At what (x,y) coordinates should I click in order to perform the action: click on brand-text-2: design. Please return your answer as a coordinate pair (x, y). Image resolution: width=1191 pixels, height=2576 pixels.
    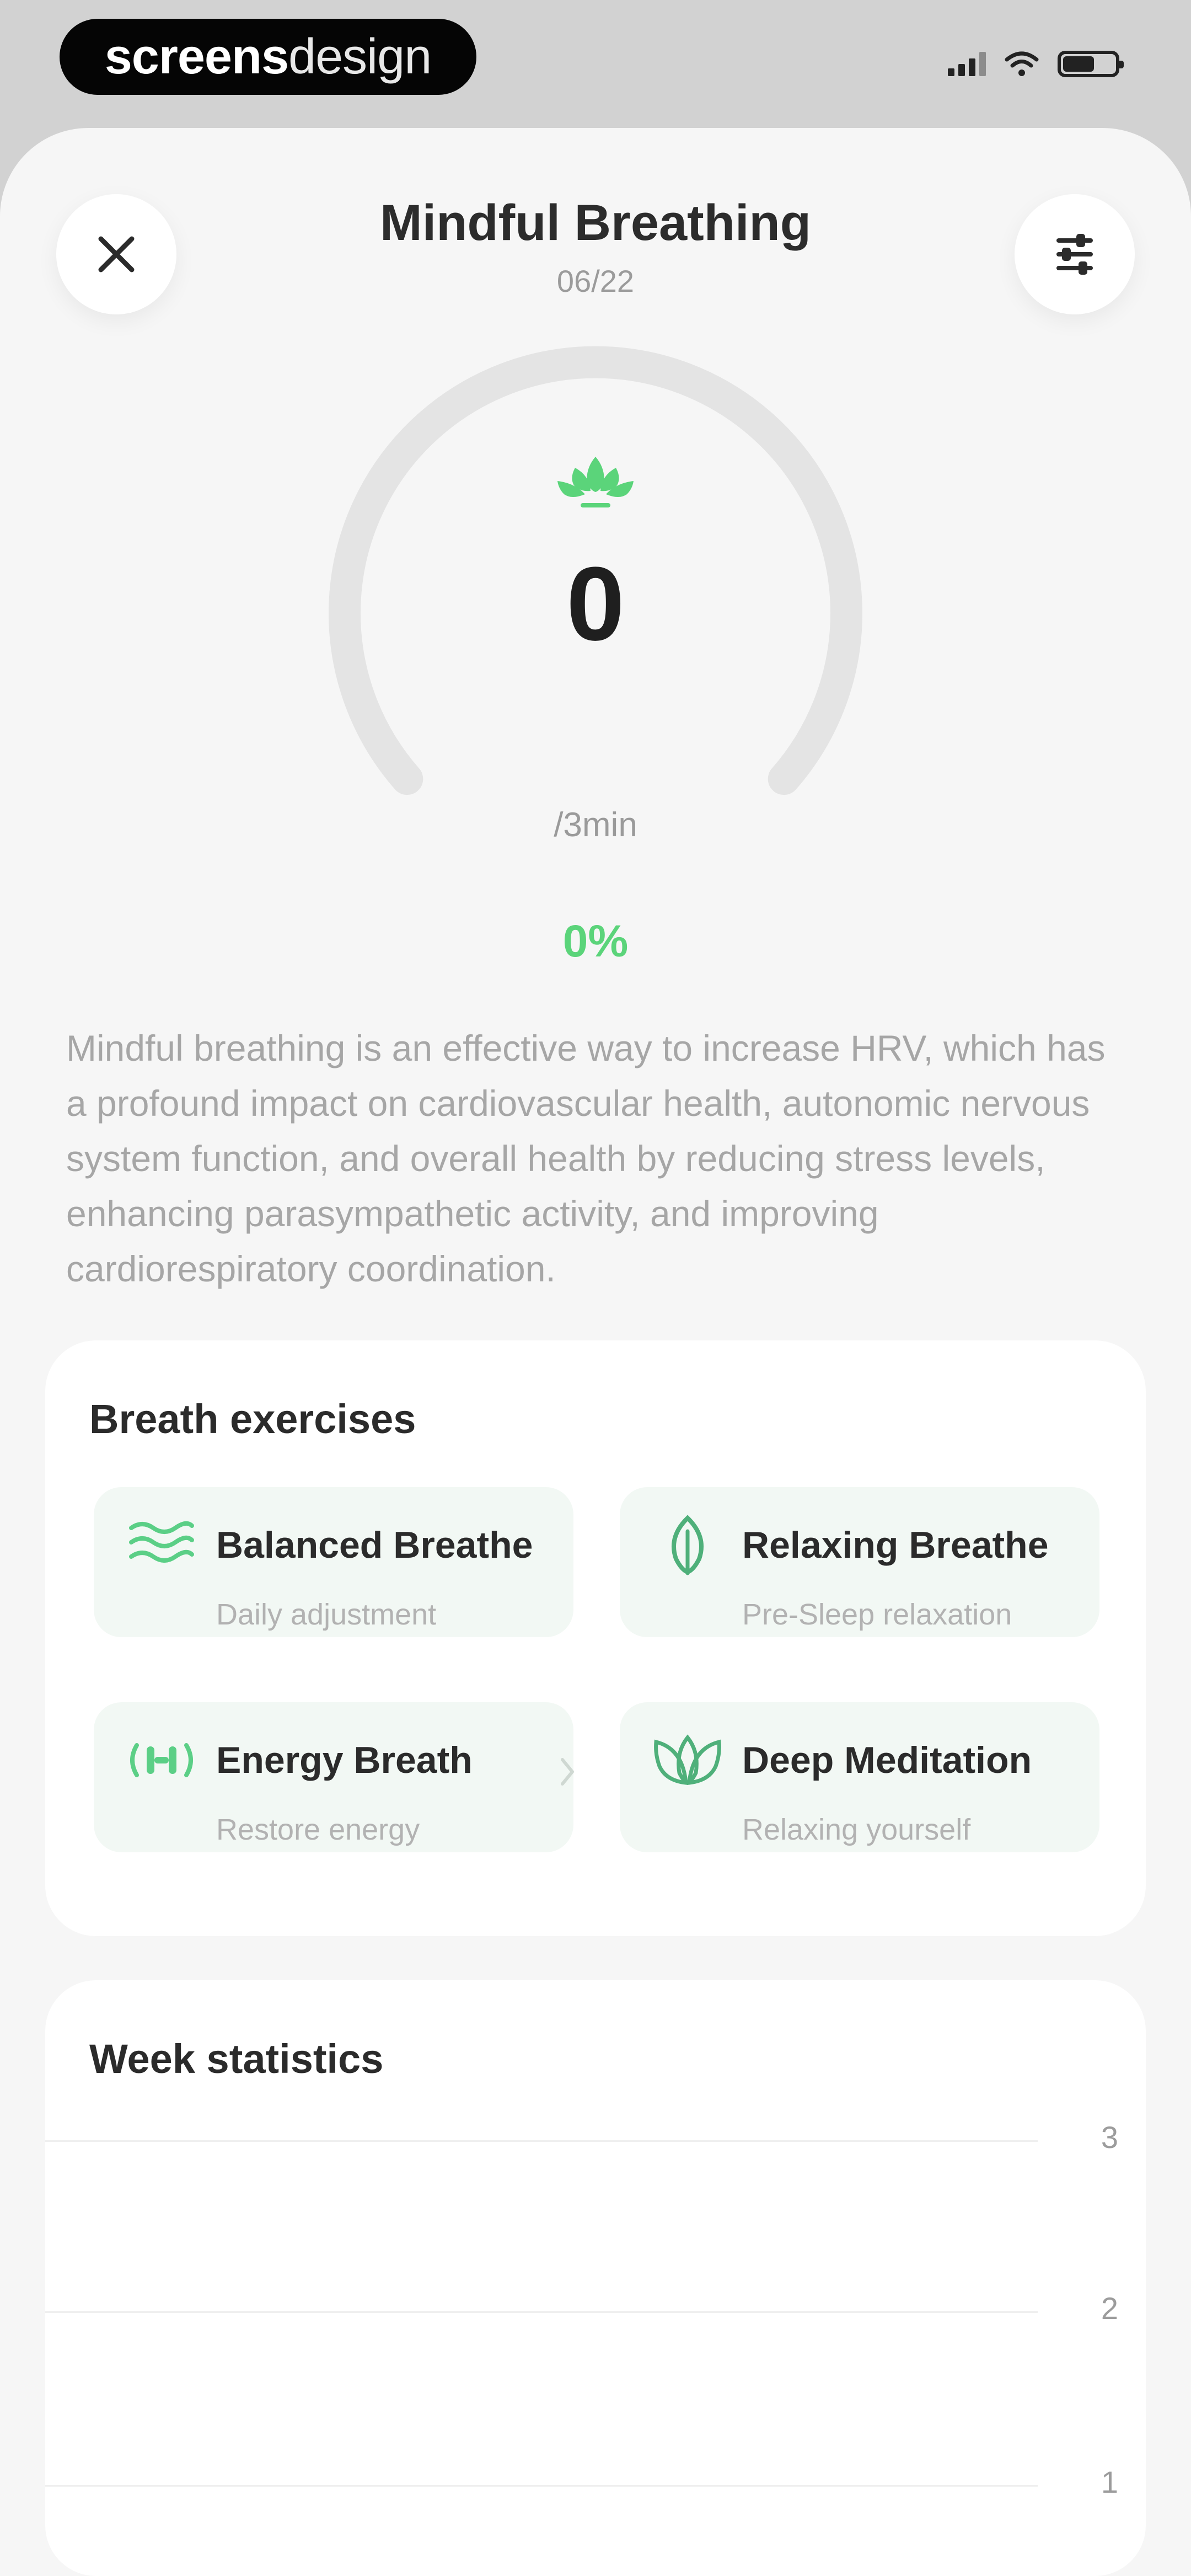
    Looking at the image, I should click on (360, 56).